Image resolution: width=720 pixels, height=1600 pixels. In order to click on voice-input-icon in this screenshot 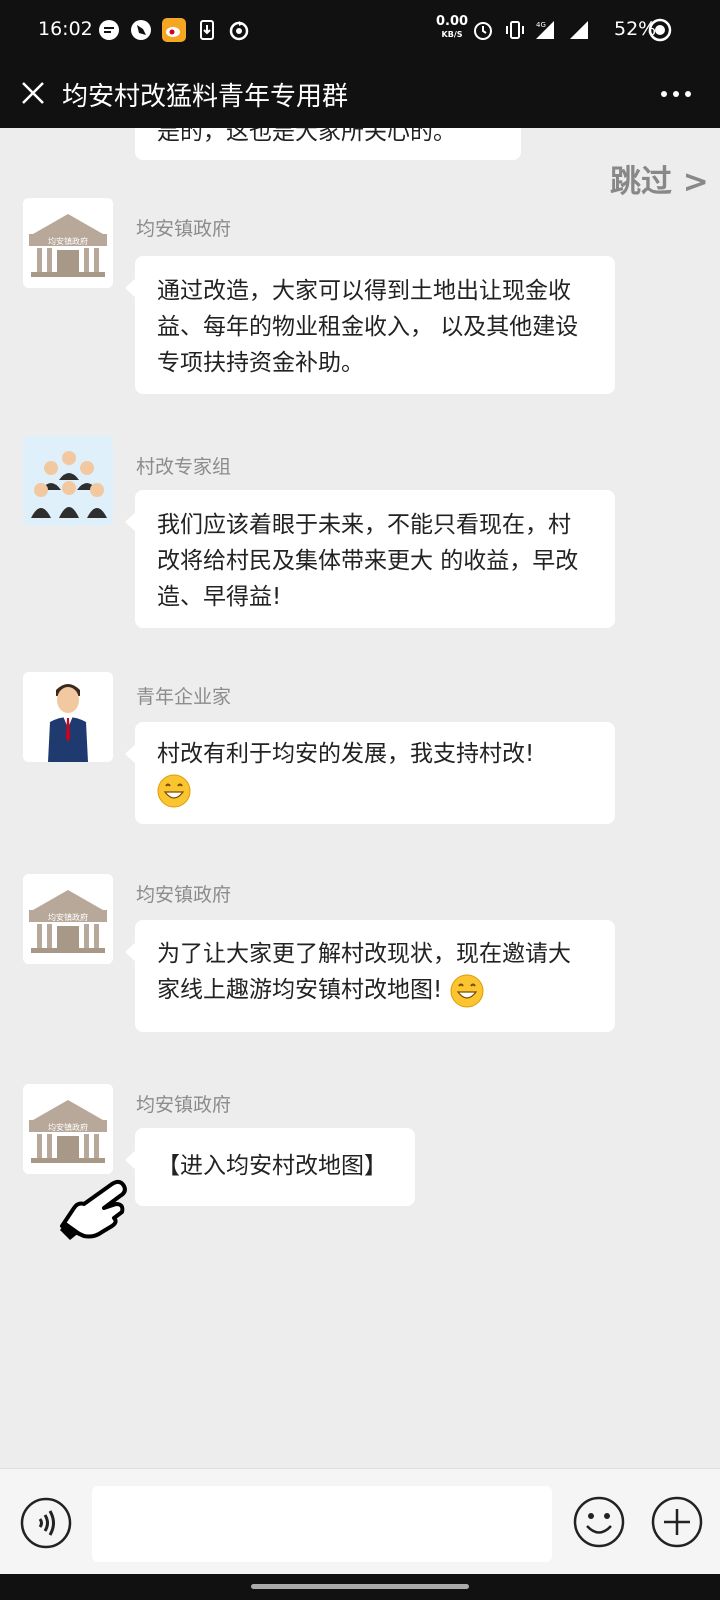, I will do `click(46, 1523)`.